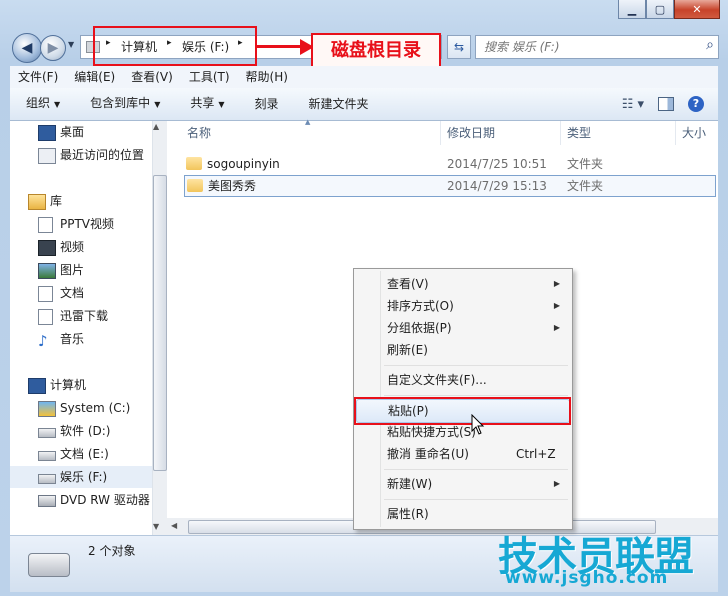 Image resolution: width=728 pixels, height=596 pixels. What do you see at coordinates (364, 77) in the screenshot?
I see `menu-bar: 文件(F) 编辑(E) 查看(V) 工具(T) 帮助(H)` at bounding box center [364, 77].